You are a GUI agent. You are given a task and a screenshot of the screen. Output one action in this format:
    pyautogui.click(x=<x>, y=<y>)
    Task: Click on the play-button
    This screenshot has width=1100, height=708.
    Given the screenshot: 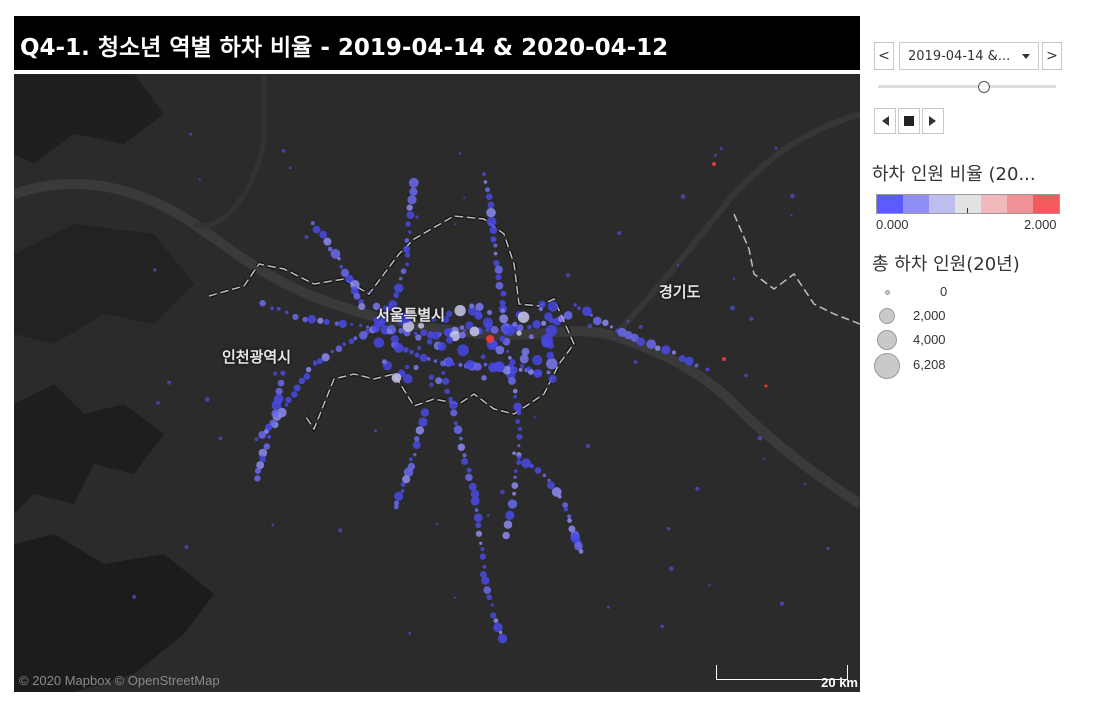 What is the action you would take?
    pyautogui.click(x=933, y=121)
    